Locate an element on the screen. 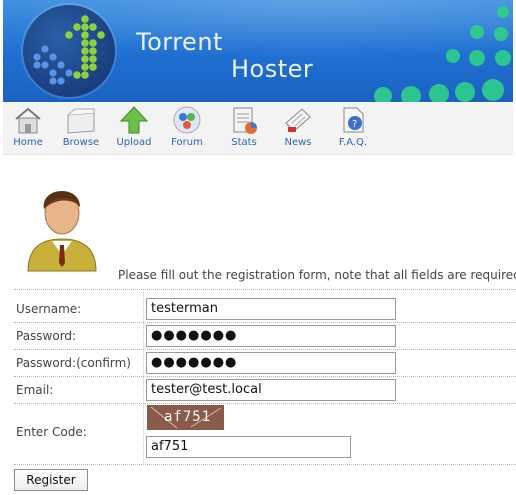 Image resolution: width=516 pixels, height=495 pixels. forum-icon is located at coordinates (187, 120).